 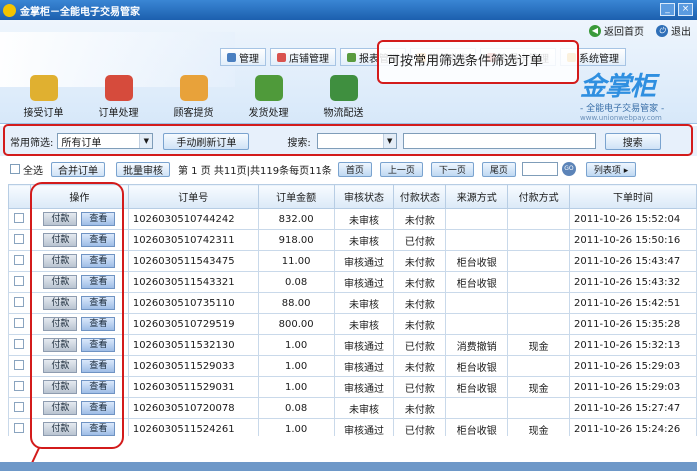 I want to click on function-icon-label: 物流配送, so click(x=343, y=113).